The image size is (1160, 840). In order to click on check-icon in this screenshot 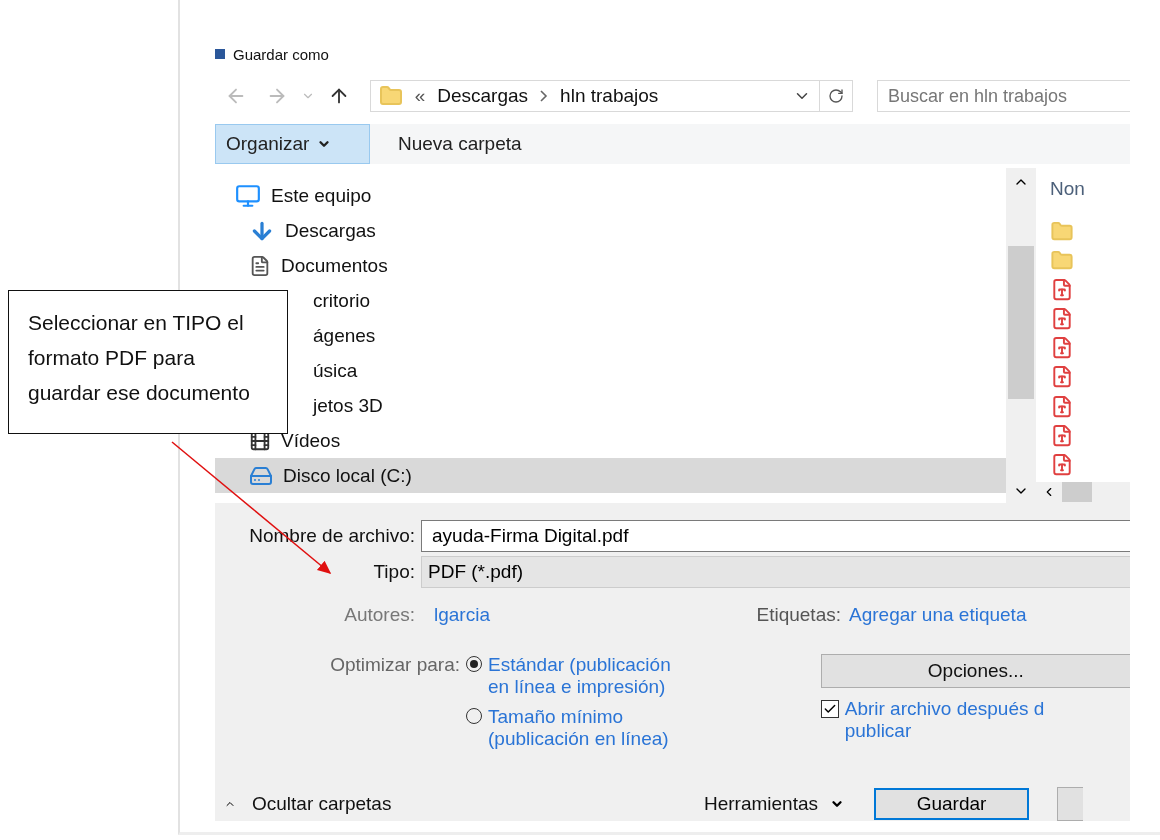, I will do `click(829, 709)`.